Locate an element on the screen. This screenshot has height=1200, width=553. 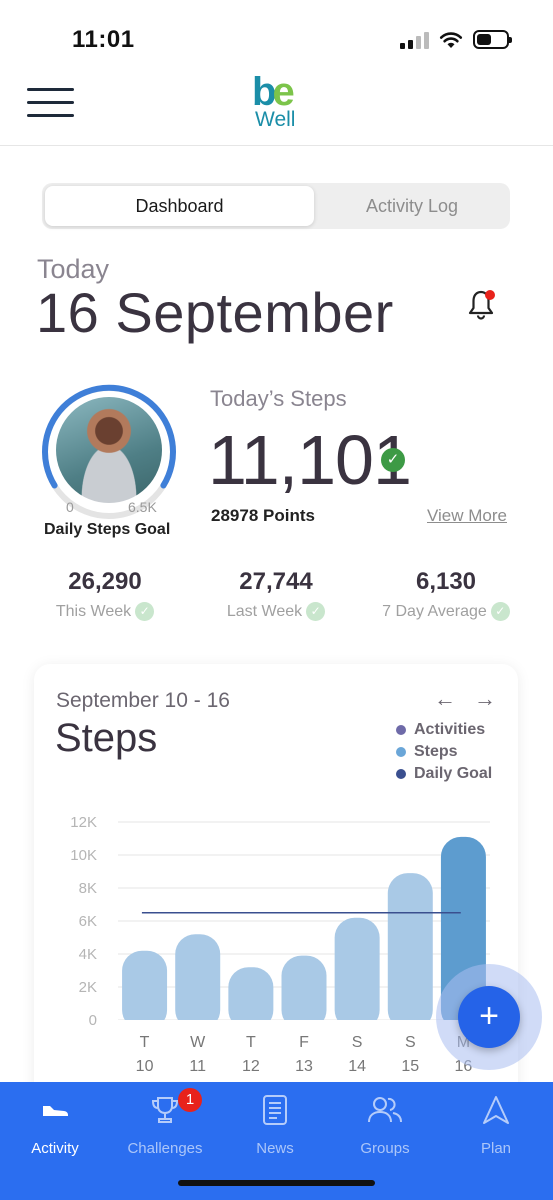
ring-max-label: 6.5K is located at coordinates (142, 507).